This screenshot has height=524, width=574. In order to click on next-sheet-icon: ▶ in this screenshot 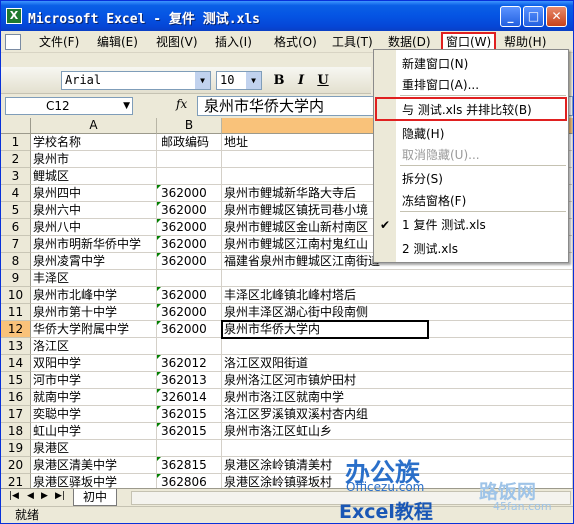, I will do `click(44, 496)`.